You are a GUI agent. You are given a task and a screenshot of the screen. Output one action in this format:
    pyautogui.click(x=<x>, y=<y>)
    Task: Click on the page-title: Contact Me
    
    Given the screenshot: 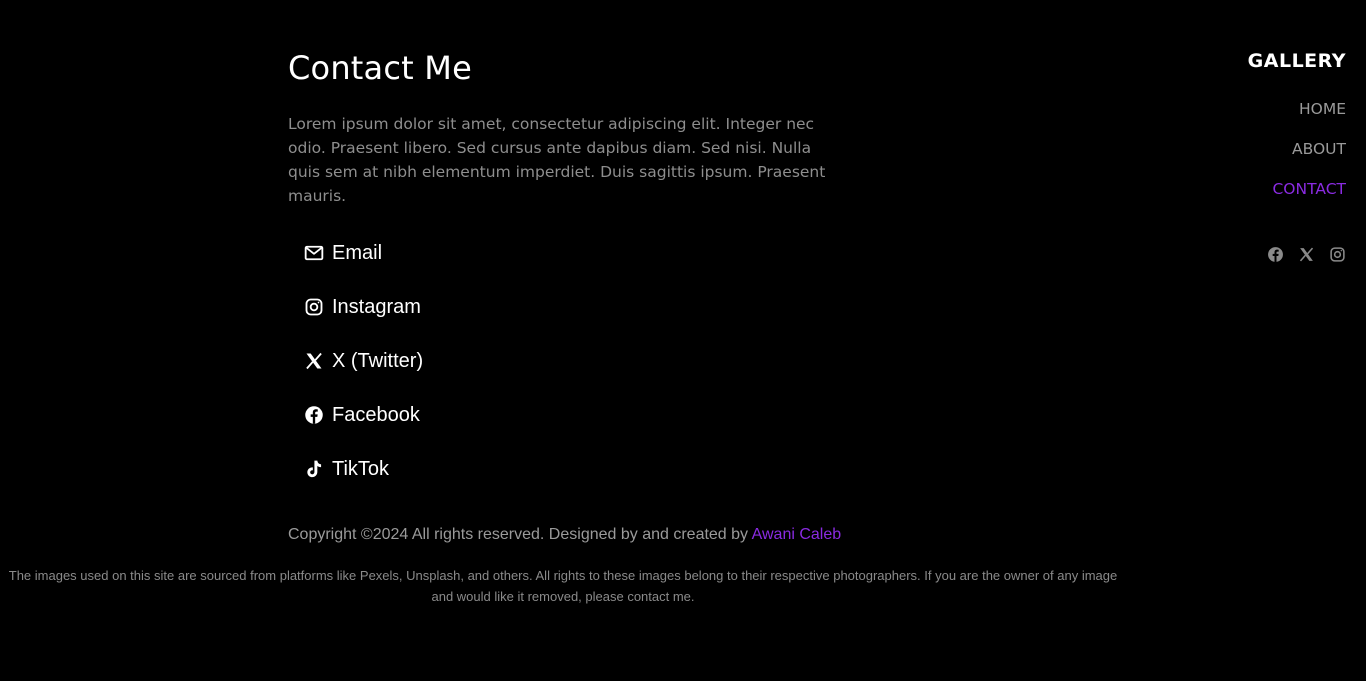 What is the action you would take?
    pyautogui.click(x=380, y=68)
    